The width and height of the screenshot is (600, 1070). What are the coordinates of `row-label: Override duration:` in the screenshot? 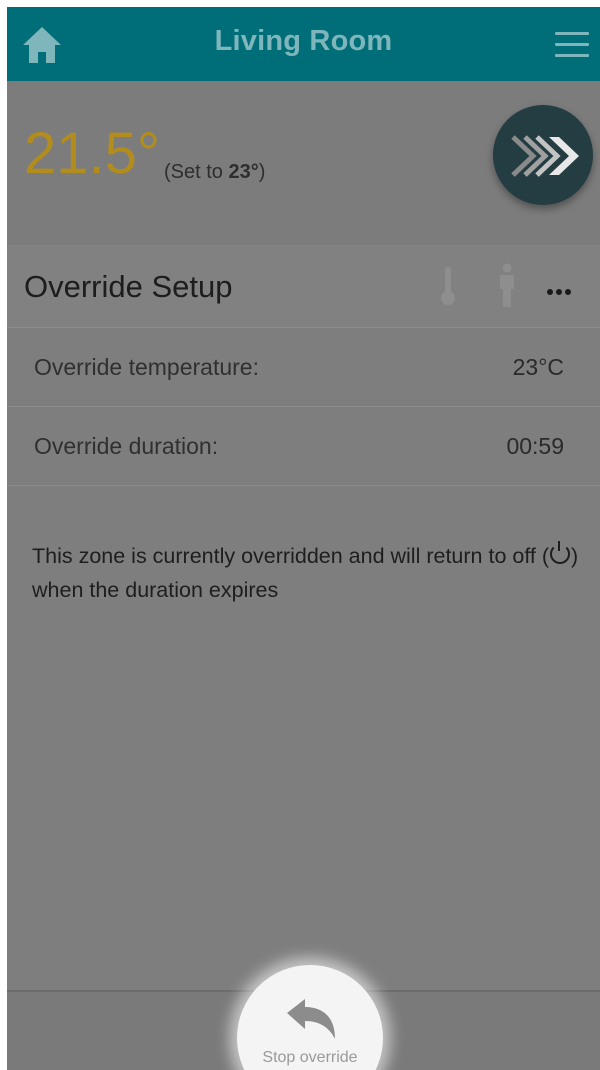 It's located at (126, 446).